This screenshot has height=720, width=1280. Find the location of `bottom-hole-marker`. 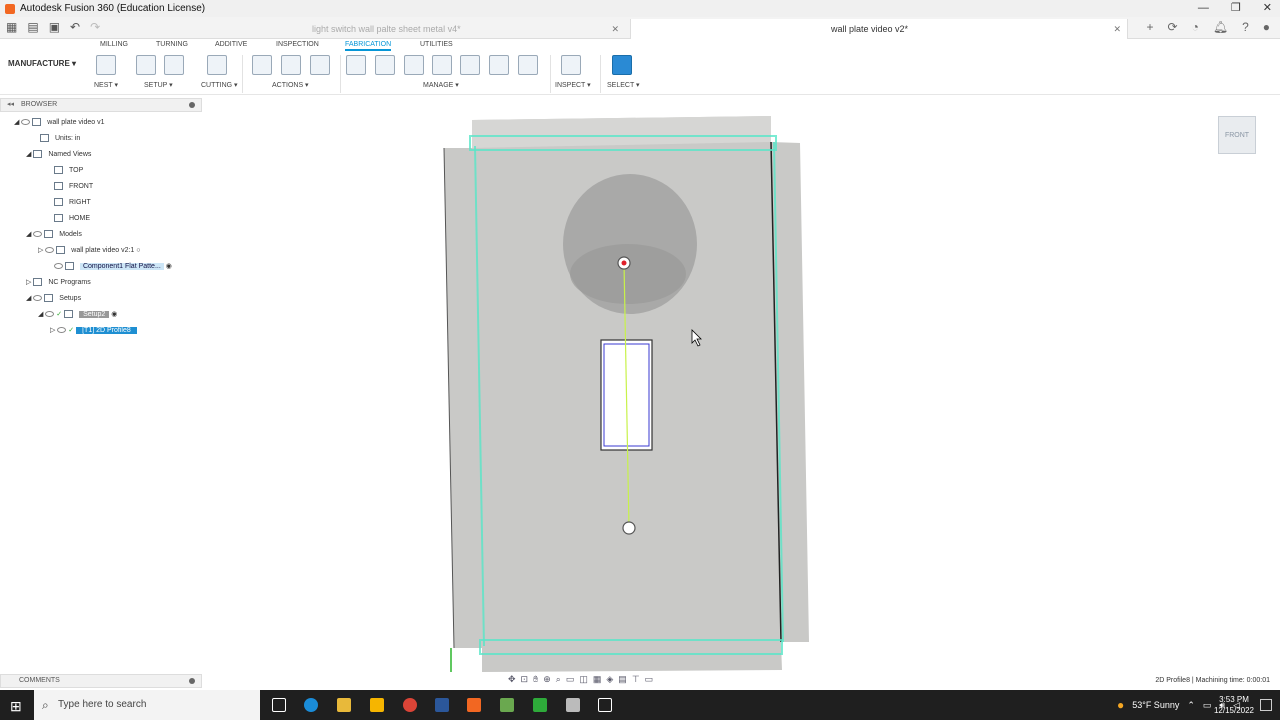

bottom-hole-marker is located at coordinates (629, 528).